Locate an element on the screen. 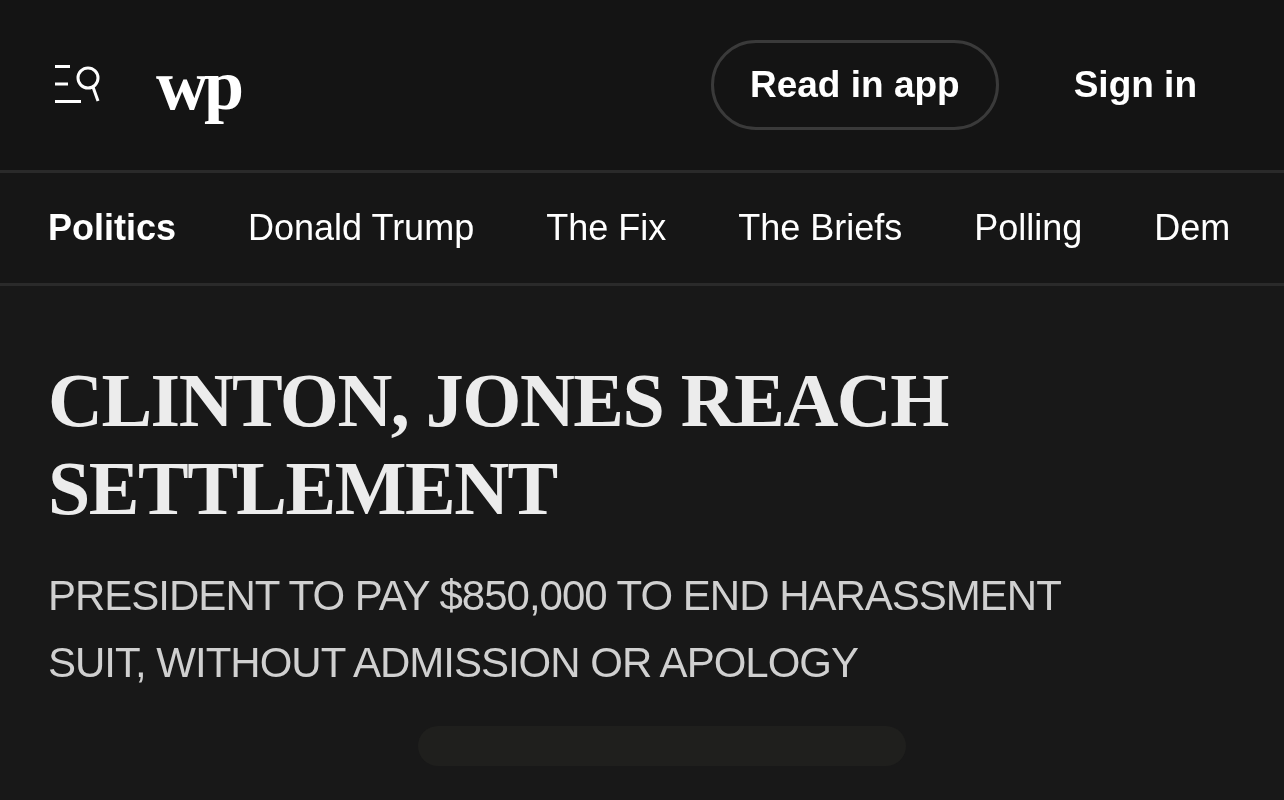 This screenshot has width=1284, height=800. subheadline: PRESIDENT TO PAY $850,000 TO END HARASSMENT SUIT, WITHOUT ADMISSION OR APOLOGY is located at coordinates (555, 629).